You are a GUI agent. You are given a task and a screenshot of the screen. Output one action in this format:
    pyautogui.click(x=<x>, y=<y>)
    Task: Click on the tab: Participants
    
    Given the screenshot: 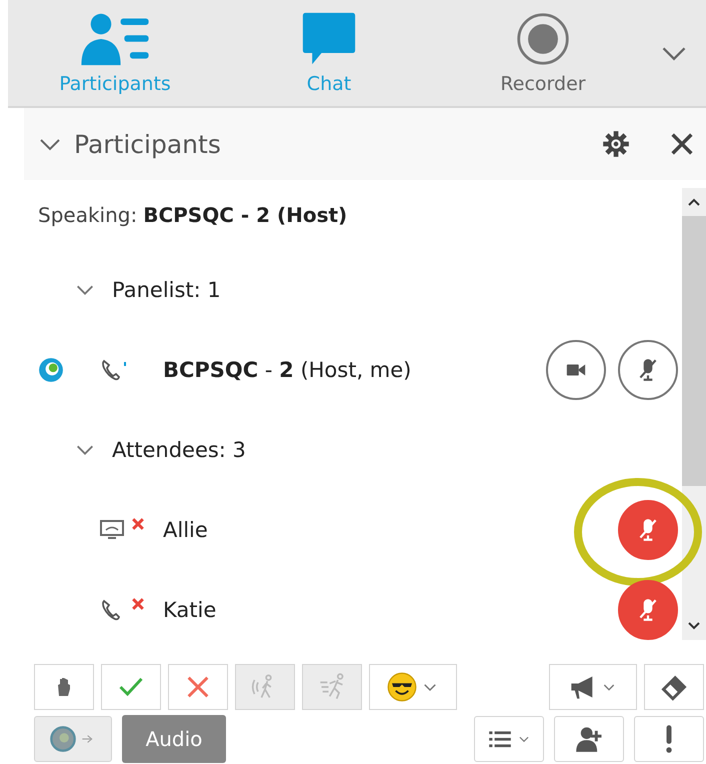 What is the action you would take?
    pyautogui.click(x=115, y=53)
    